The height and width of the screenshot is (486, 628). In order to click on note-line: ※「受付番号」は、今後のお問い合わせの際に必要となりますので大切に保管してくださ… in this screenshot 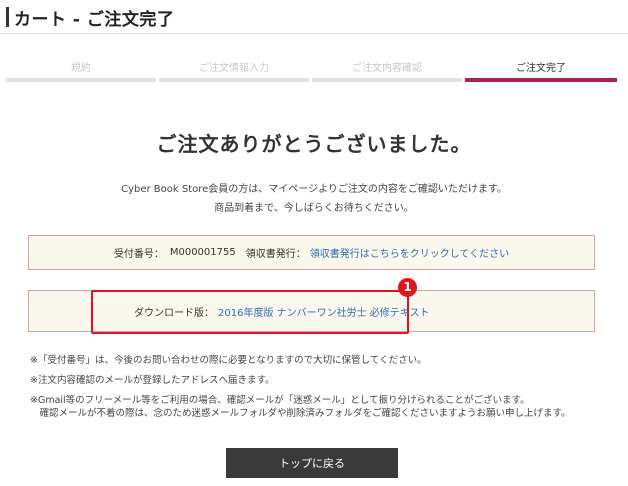, I will do `click(228, 360)`.